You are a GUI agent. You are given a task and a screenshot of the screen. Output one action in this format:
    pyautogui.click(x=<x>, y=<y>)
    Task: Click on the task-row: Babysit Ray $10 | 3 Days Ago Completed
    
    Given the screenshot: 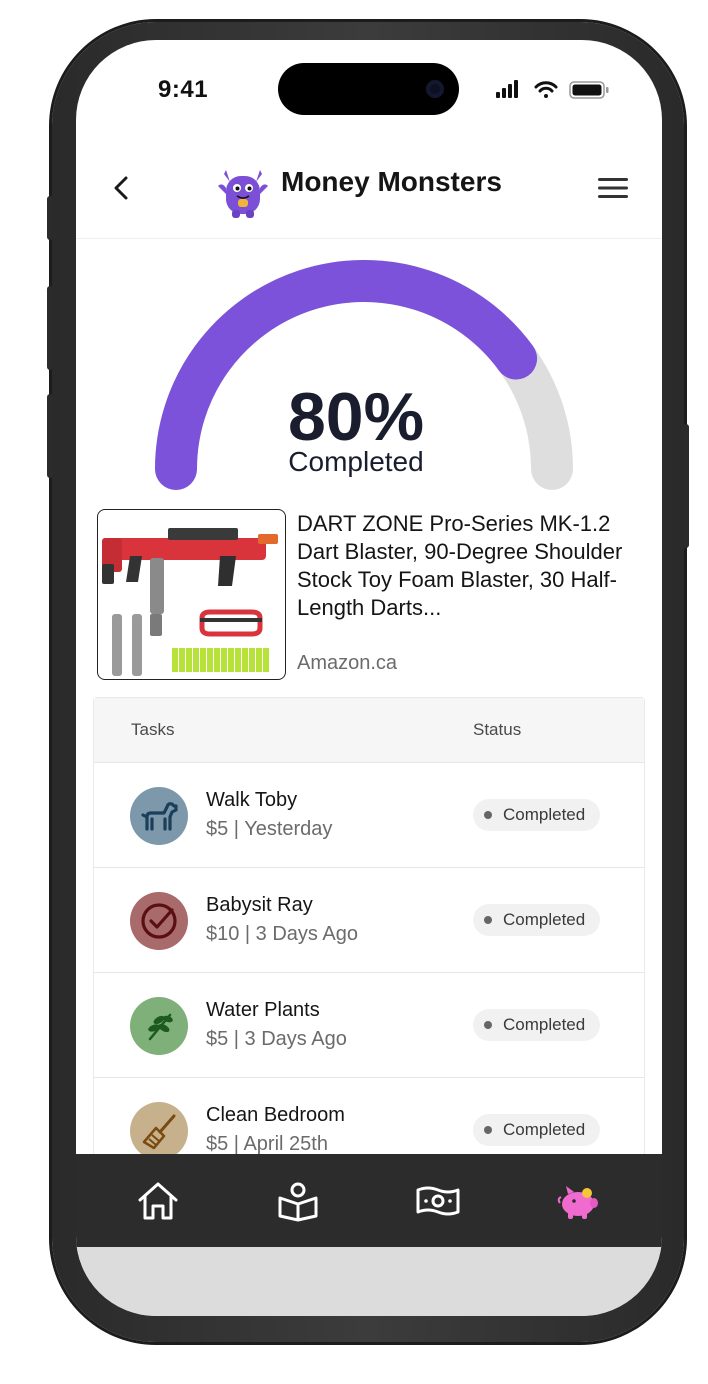 What is the action you would take?
    pyautogui.click(x=369, y=920)
    